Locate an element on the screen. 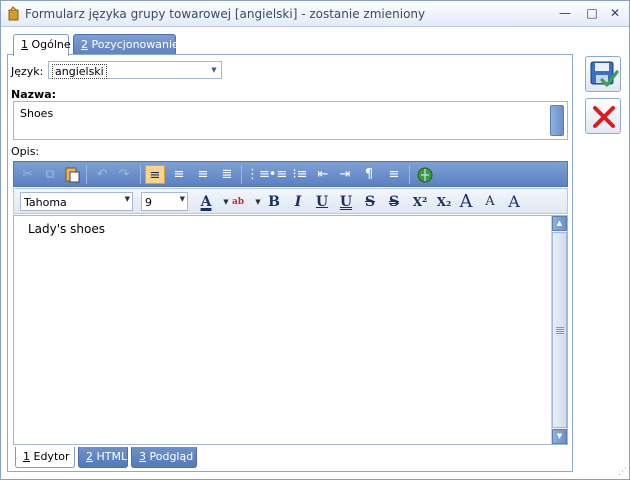  resize-grip-icon: ⋰ is located at coordinates (622, 472).